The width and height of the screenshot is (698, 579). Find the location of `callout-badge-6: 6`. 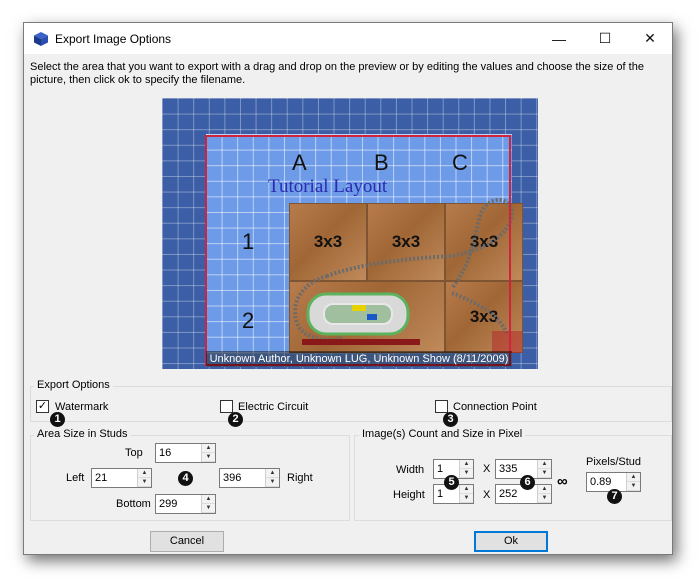

callout-badge-6: 6 is located at coordinates (527, 482).